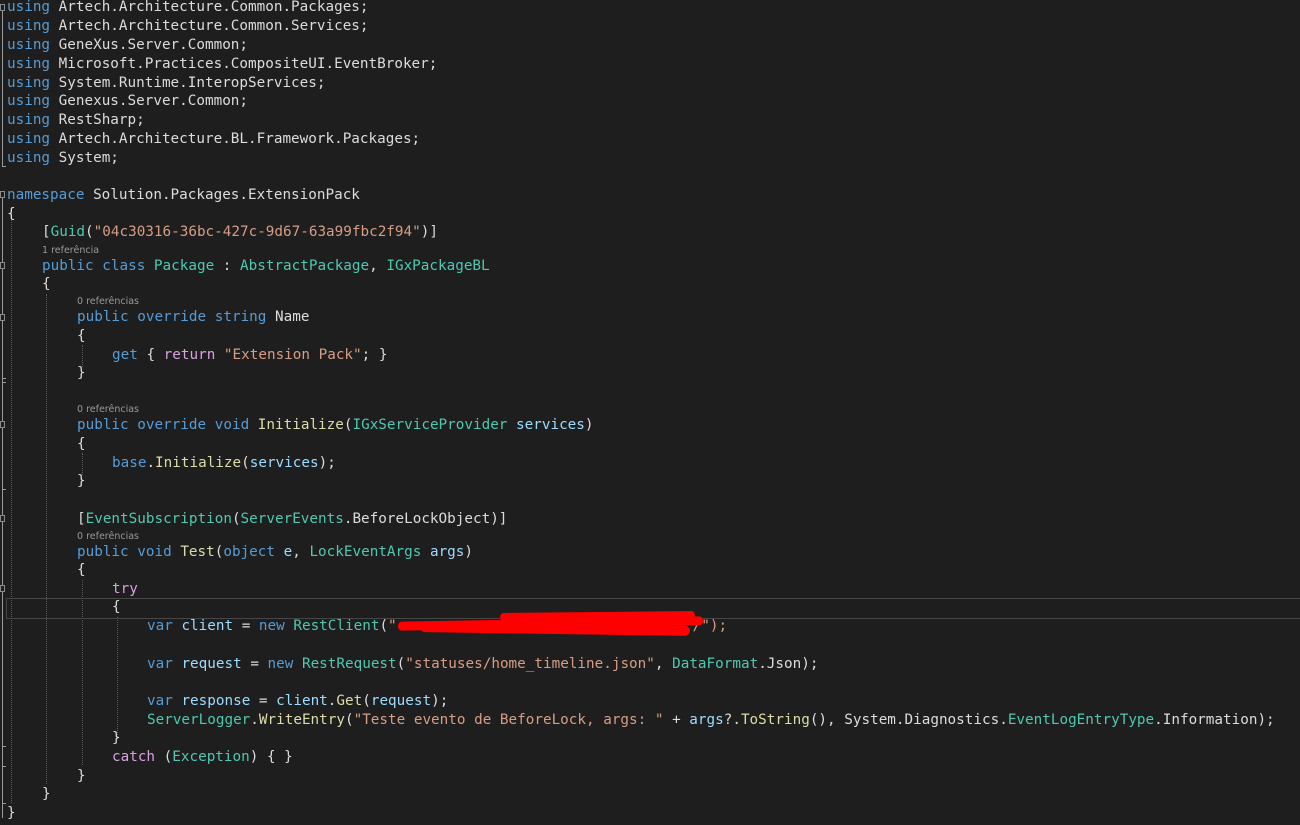 The height and width of the screenshot is (825, 1300). What do you see at coordinates (429, 232) in the screenshot?
I see `paren: )]` at bounding box center [429, 232].